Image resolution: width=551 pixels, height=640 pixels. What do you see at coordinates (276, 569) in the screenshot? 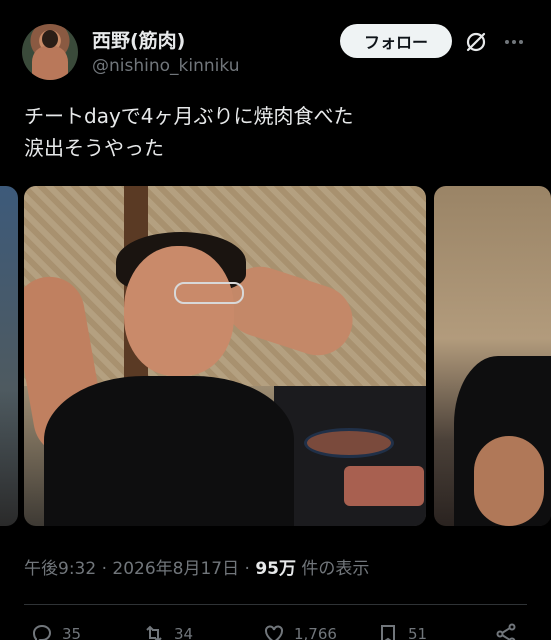
I see `views-count: 95万` at bounding box center [276, 569].